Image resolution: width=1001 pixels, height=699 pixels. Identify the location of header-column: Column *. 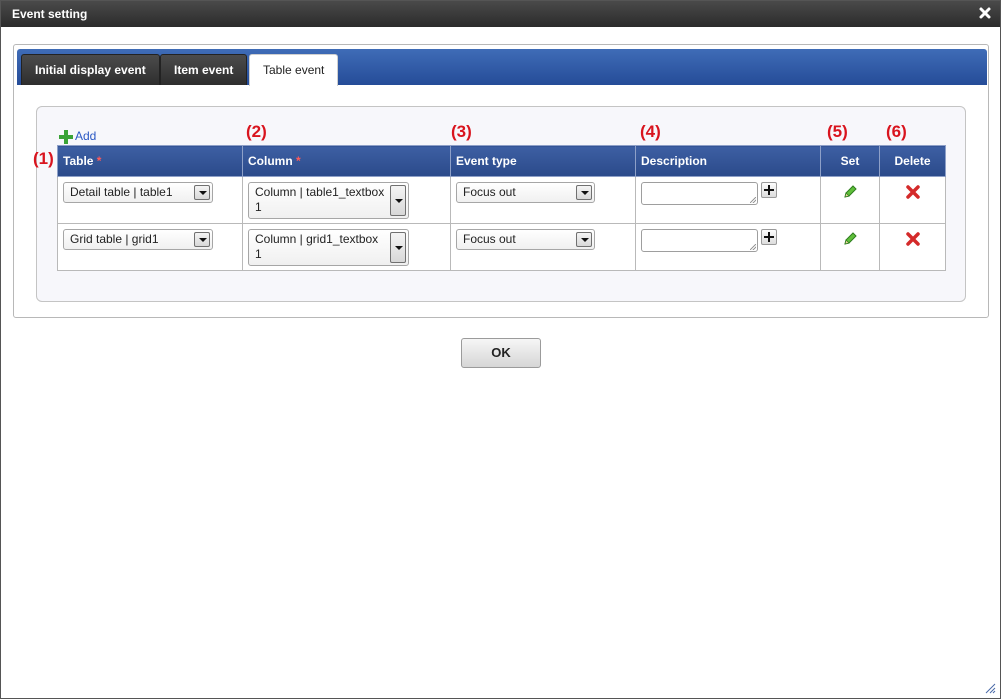
(346, 161).